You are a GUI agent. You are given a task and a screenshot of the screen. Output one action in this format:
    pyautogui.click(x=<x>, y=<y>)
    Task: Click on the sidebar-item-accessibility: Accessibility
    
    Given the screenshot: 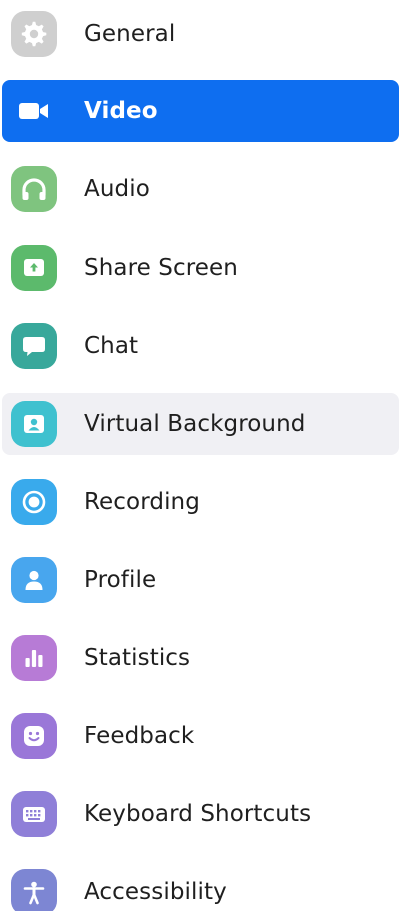 What is the action you would take?
    pyautogui.click(x=200, y=886)
    